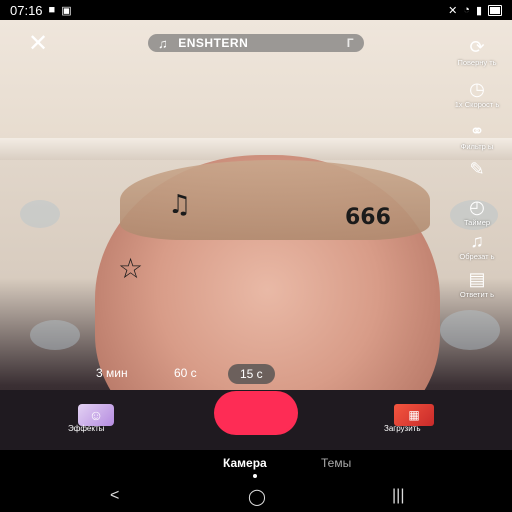 The height and width of the screenshot is (512, 512). What do you see at coordinates (453, 10) in the screenshot?
I see `mute-icon: ✕` at bounding box center [453, 10].